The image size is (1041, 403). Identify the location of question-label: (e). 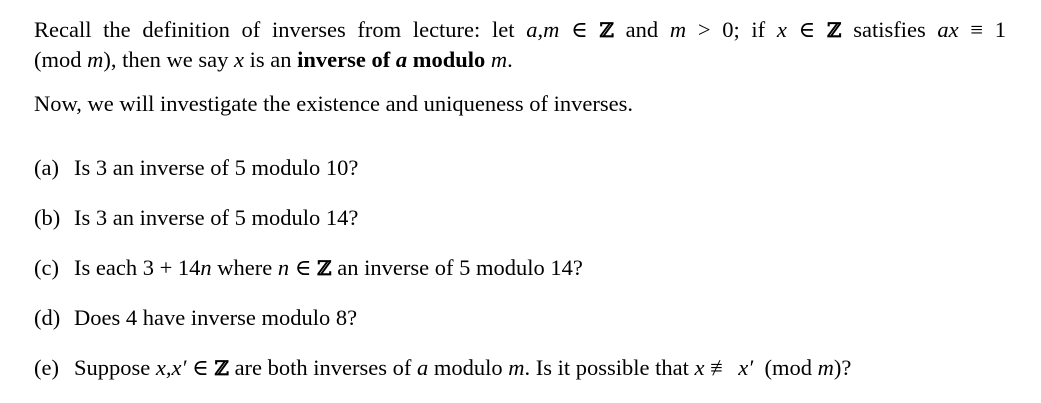
(46, 367).